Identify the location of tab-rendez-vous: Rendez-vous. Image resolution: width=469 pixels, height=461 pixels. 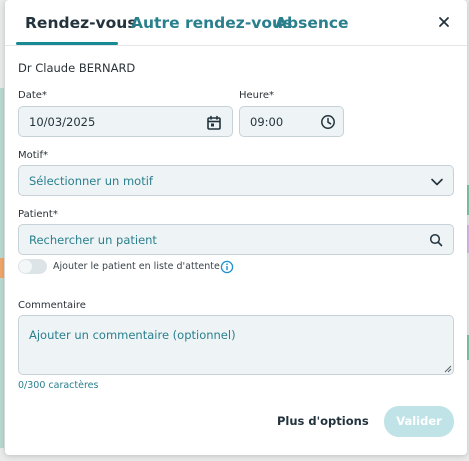
(81, 23).